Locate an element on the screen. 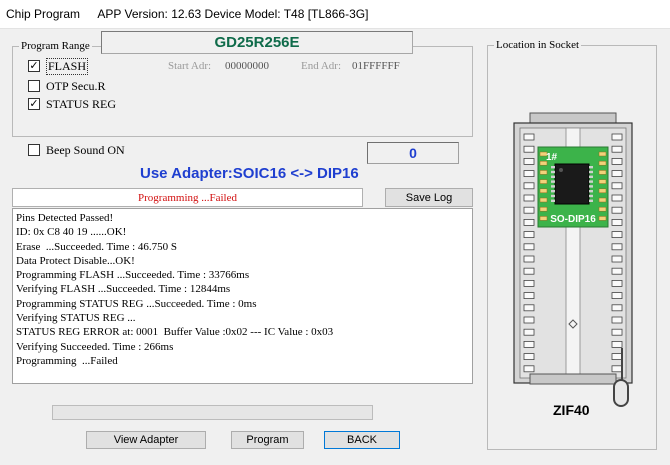 The image size is (670, 465). beep-checkbox is located at coordinates (34, 150).